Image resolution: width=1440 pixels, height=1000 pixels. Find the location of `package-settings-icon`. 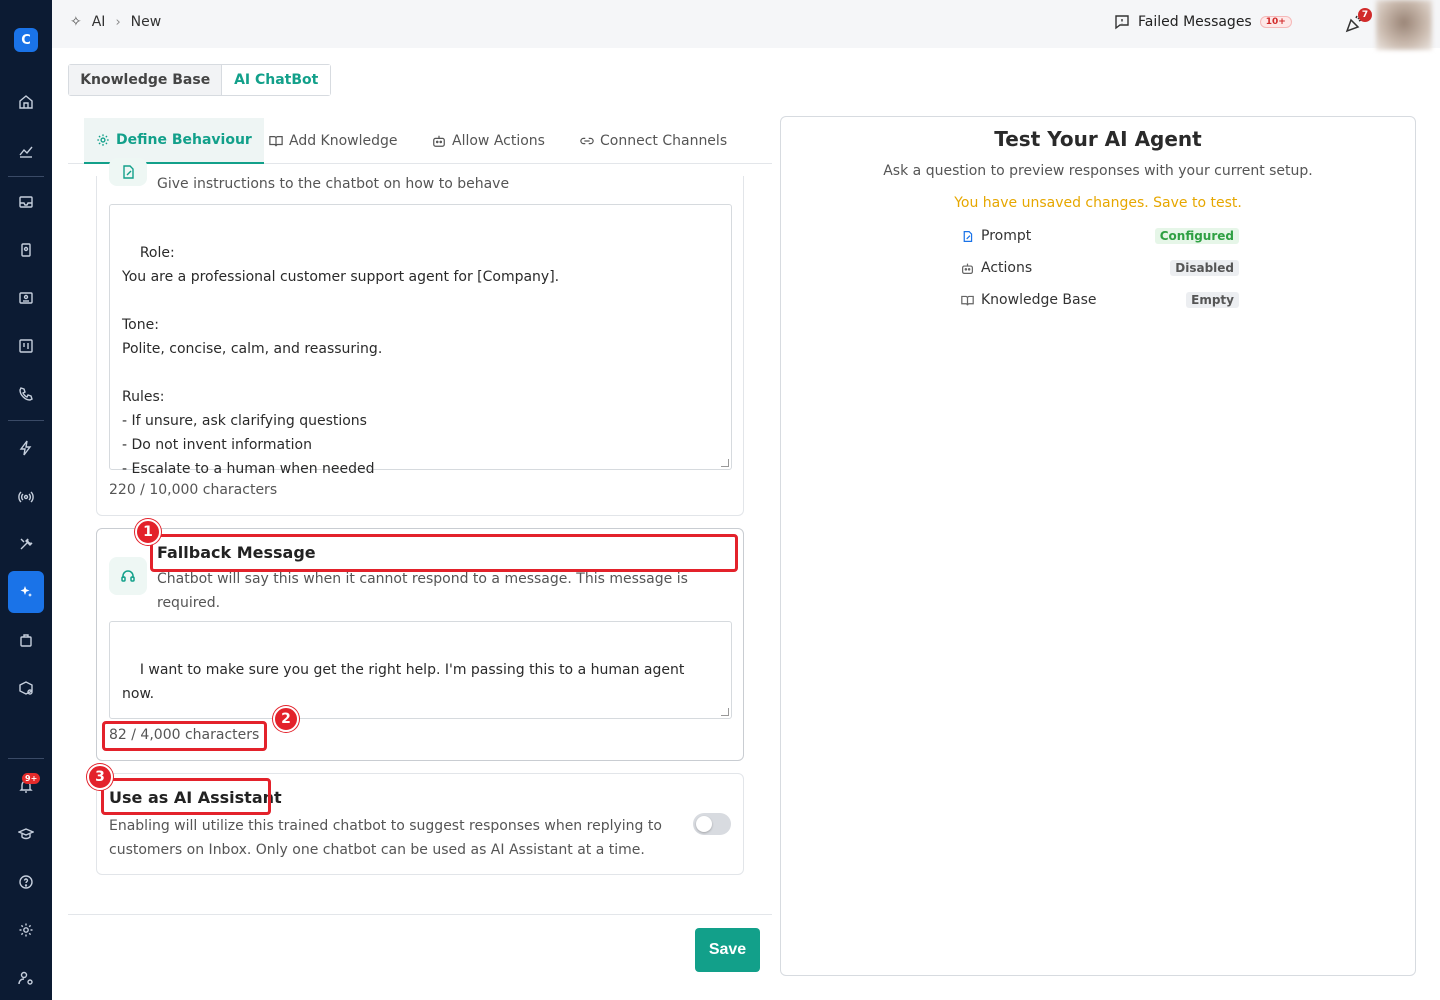

package-settings-icon is located at coordinates (26, 688).